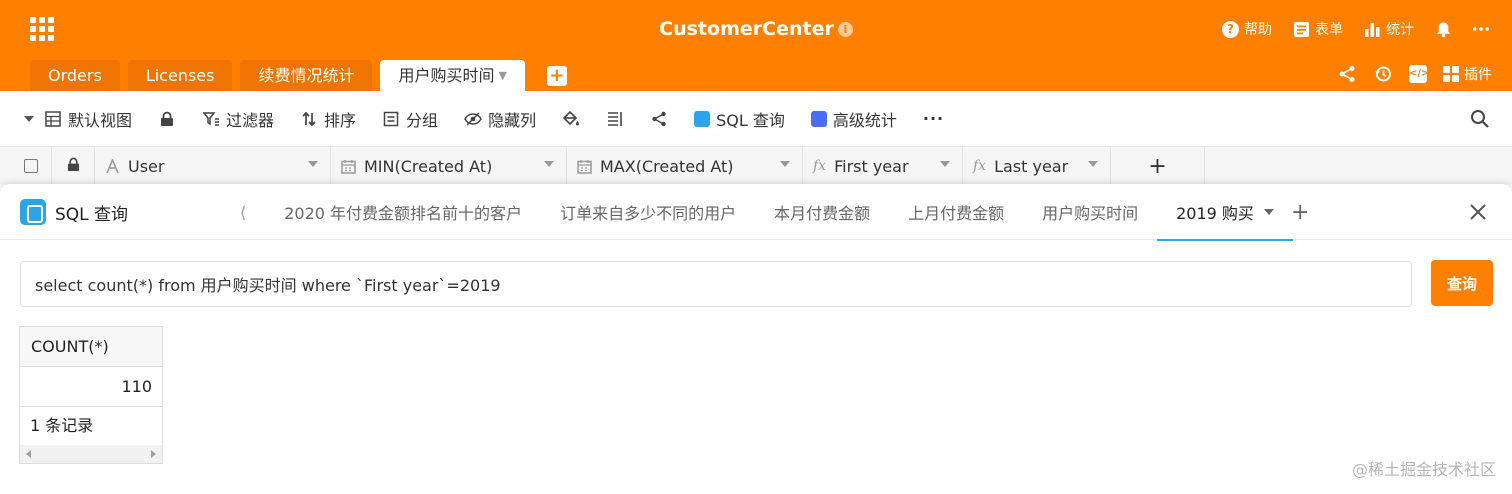 The image size is (1512, 494). What do you see at coordinates (853, 119) in the screenshot?
I see `advanced-stats-button: 高级统计` at bounding box center [853, 119].